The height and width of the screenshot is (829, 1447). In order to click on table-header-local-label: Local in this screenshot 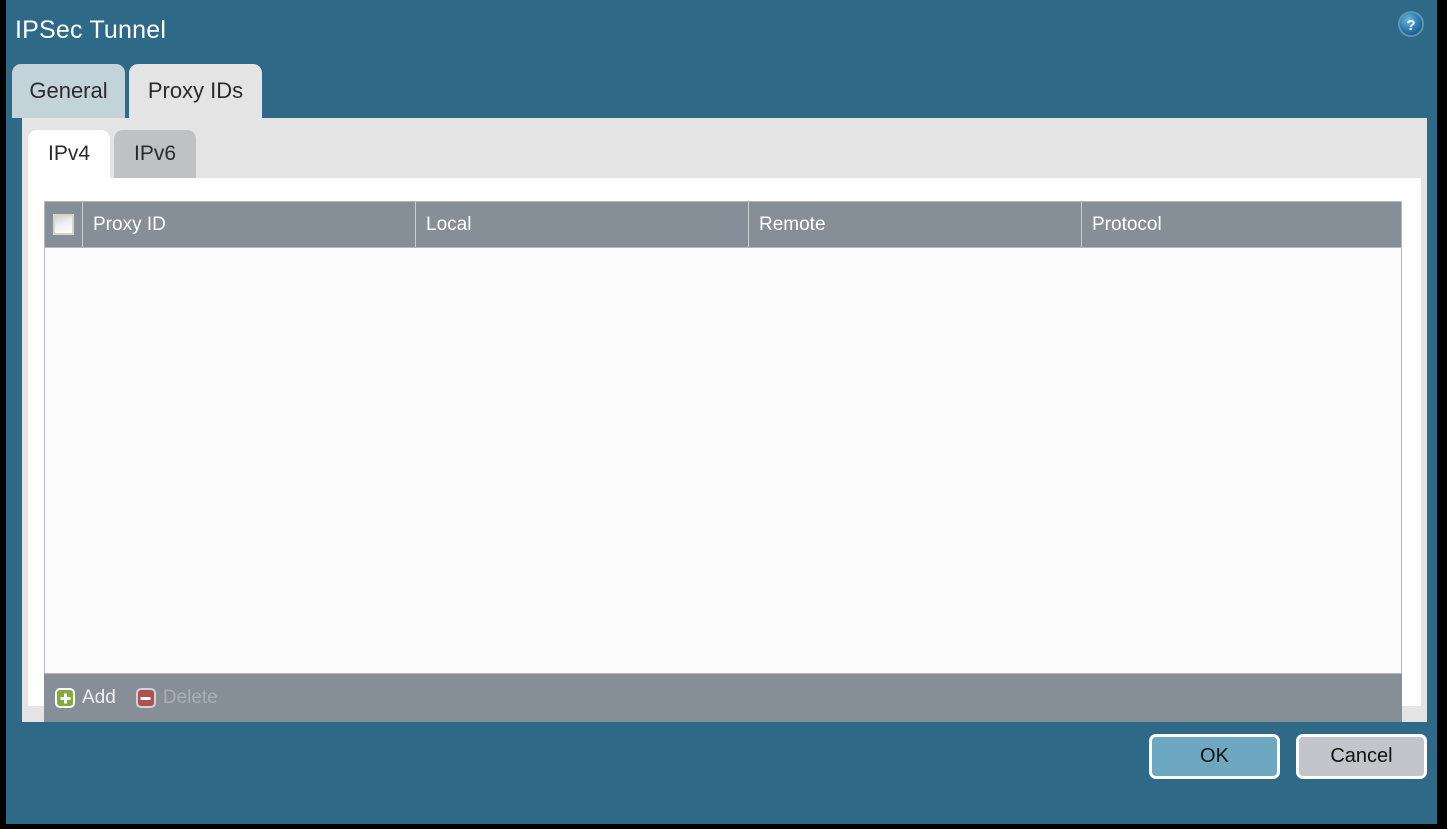, I will do `click(449, 224)`.